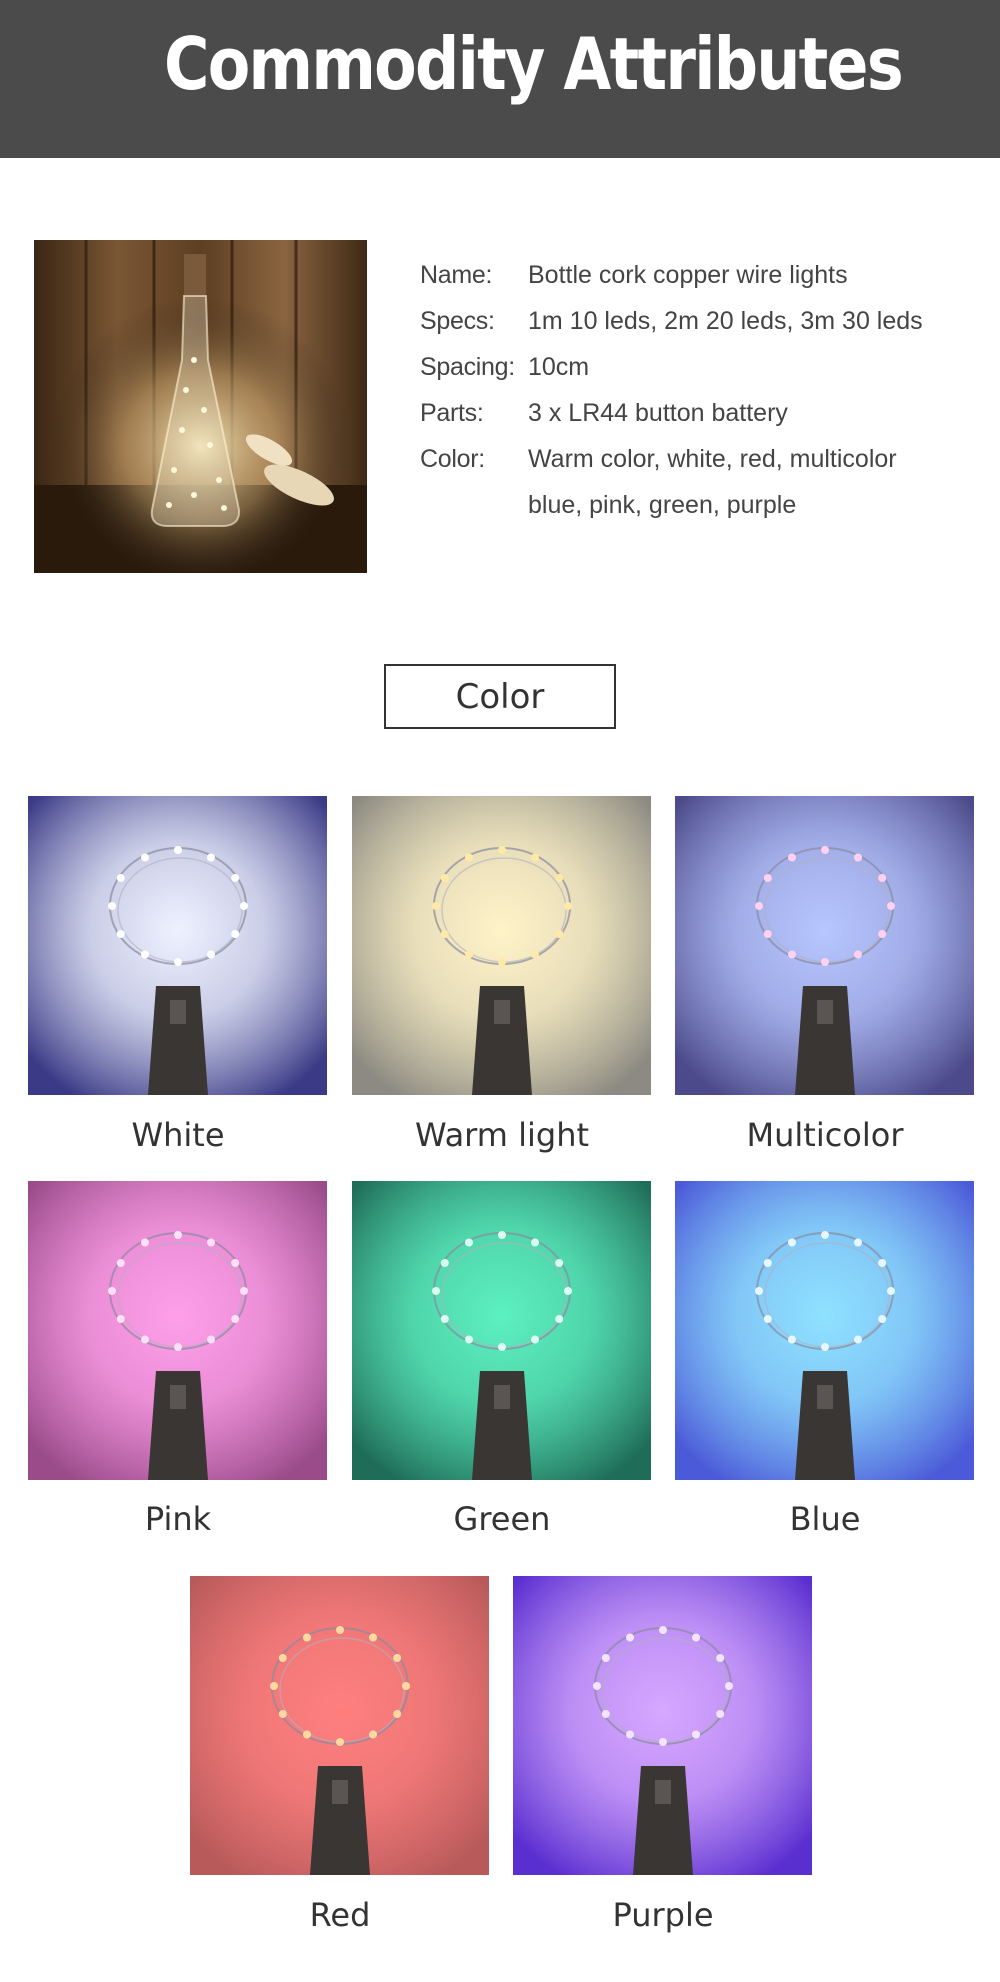  Describe the element at coordinates (501, 945) in the screenshot. I see `swatch-warm-light` at that location.